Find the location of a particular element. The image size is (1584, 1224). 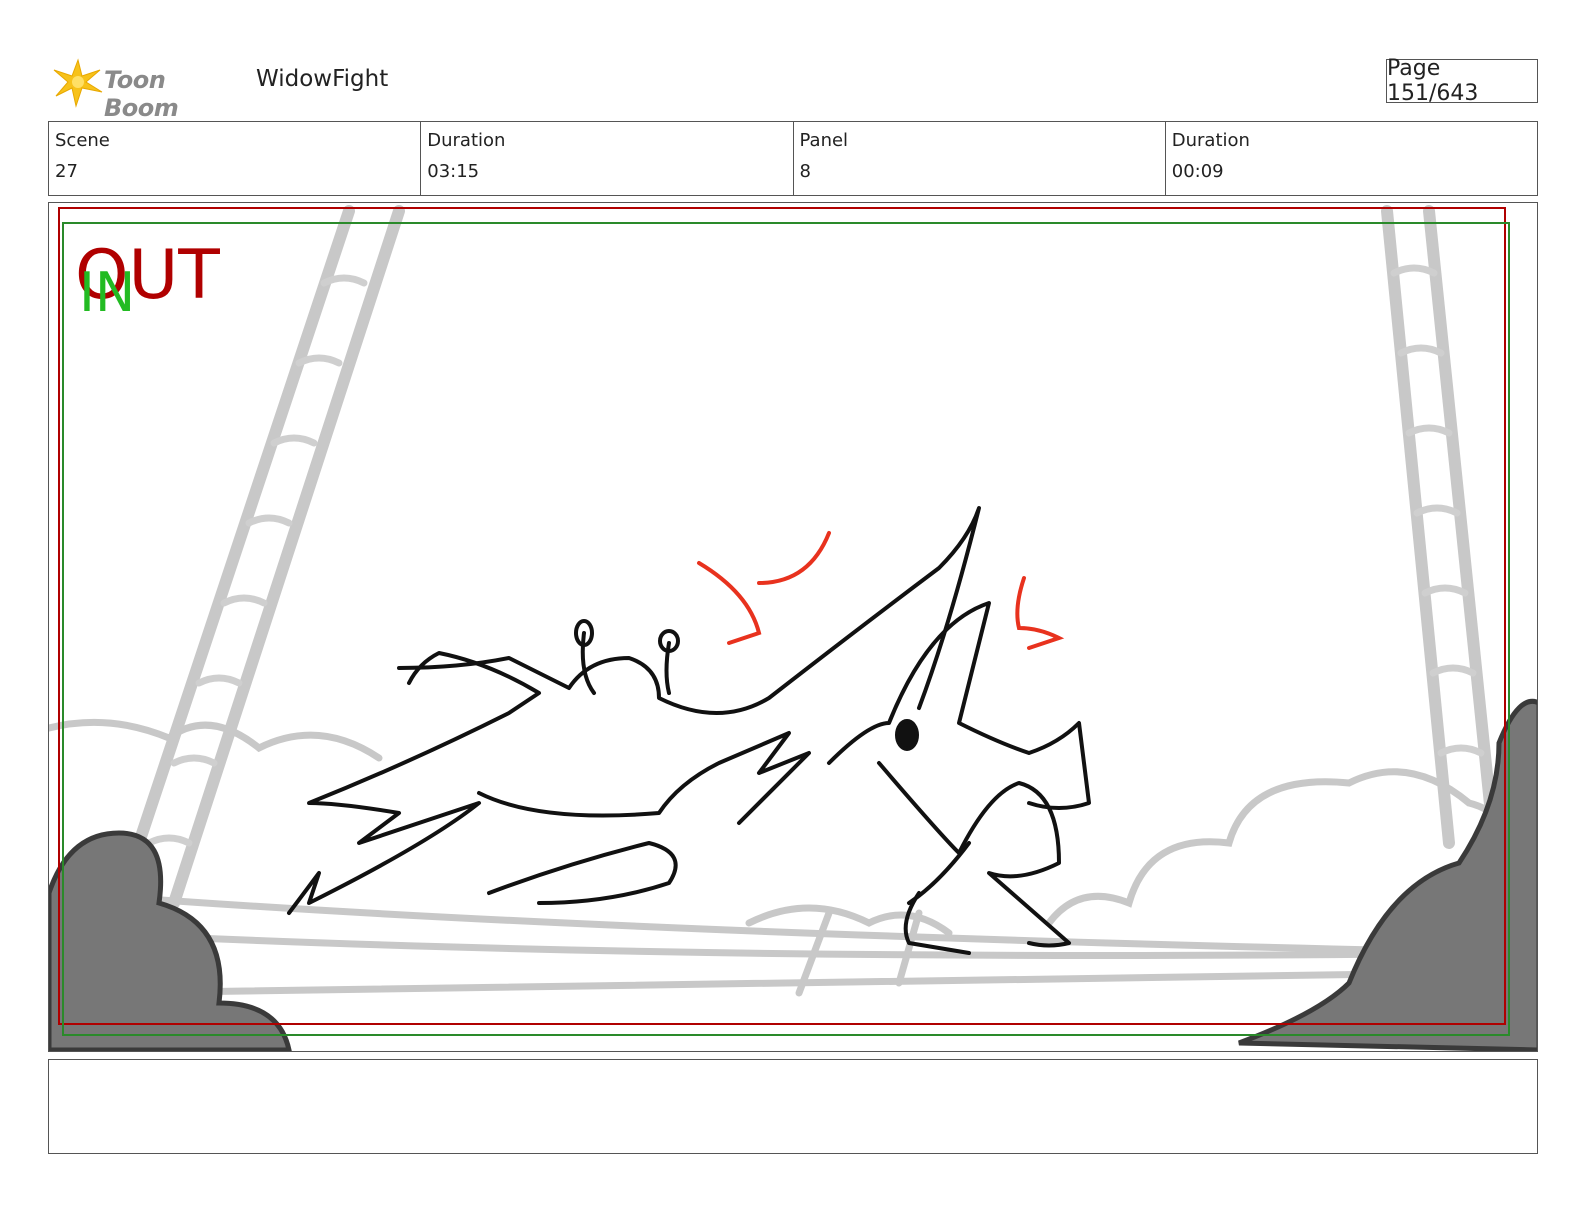

scene-duration-cell: Duration 03:15 is located at coordinates (607, 158).